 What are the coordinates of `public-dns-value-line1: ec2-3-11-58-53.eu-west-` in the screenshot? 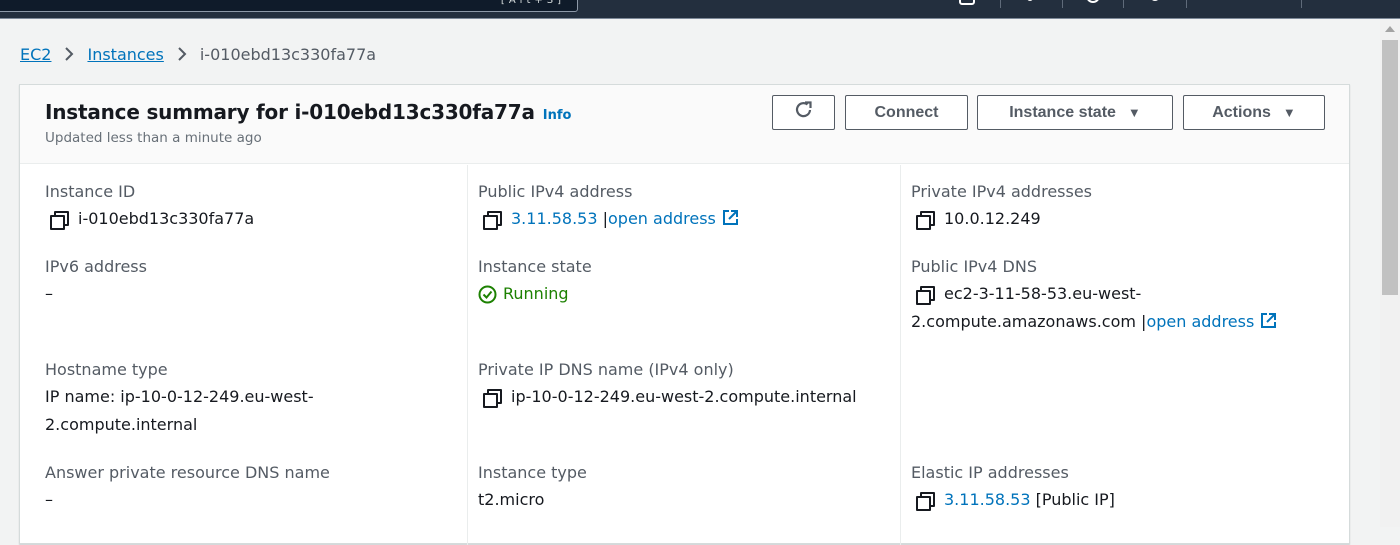 It's located at (1043, 293).